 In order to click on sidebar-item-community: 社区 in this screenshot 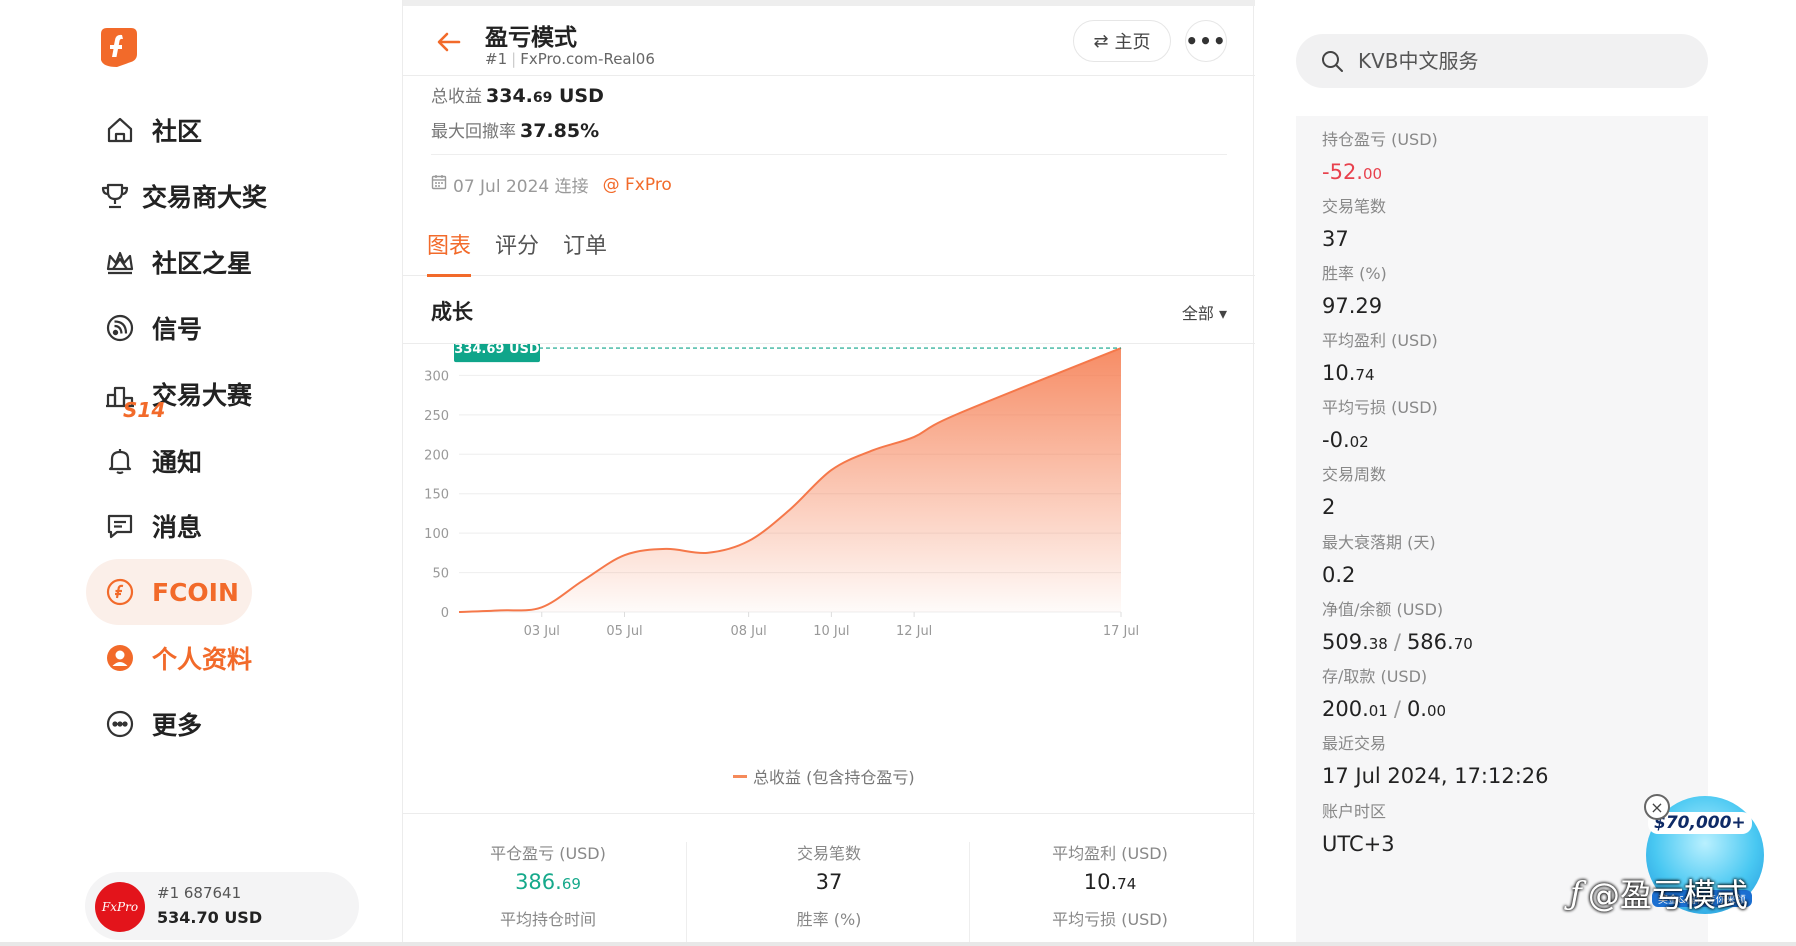, I will do `click(171, 130)`.